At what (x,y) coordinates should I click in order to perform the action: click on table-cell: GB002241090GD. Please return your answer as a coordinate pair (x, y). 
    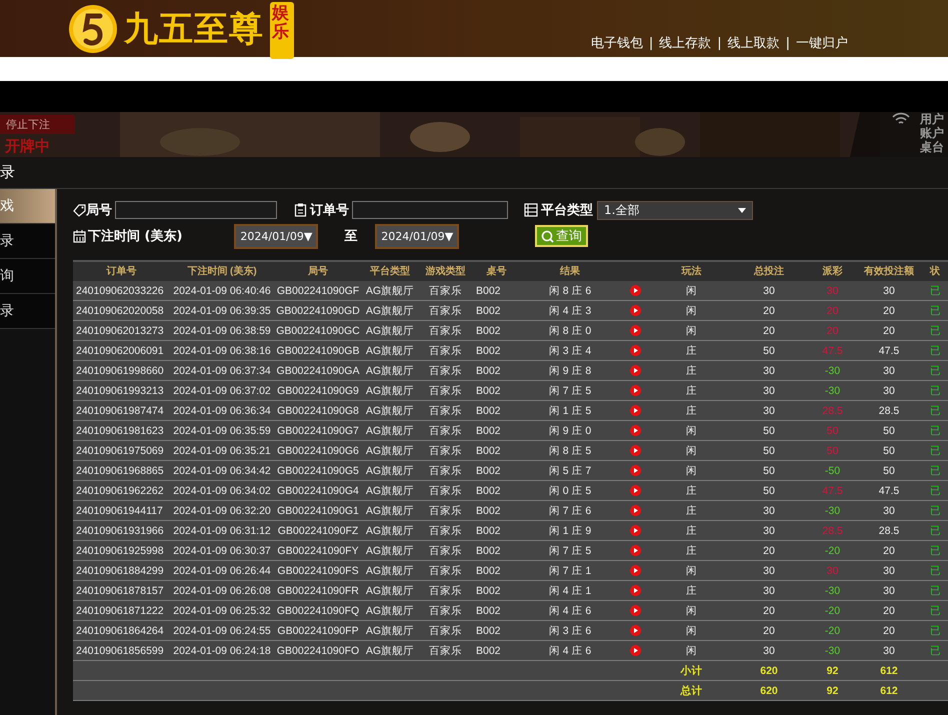
    Looking at the image, I should click on (318, 310).